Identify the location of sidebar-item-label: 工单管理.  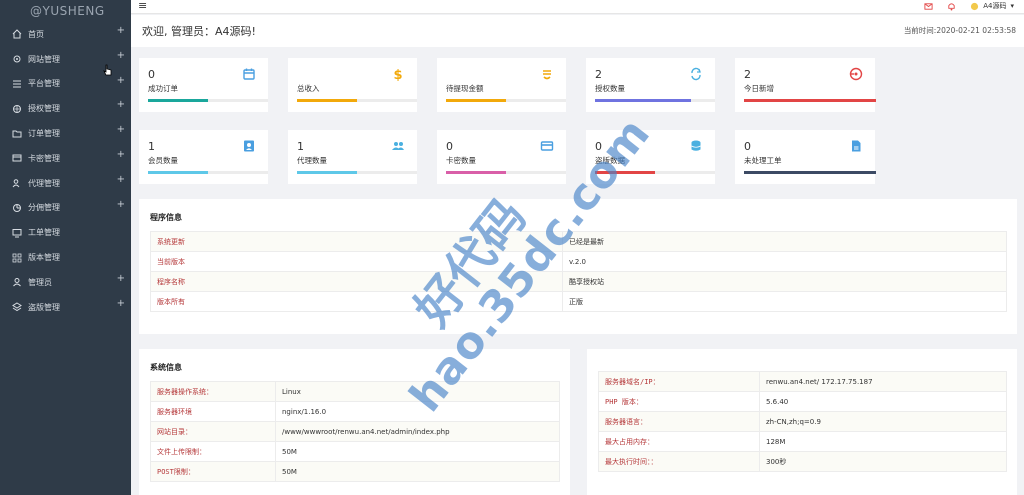
(44, 233).